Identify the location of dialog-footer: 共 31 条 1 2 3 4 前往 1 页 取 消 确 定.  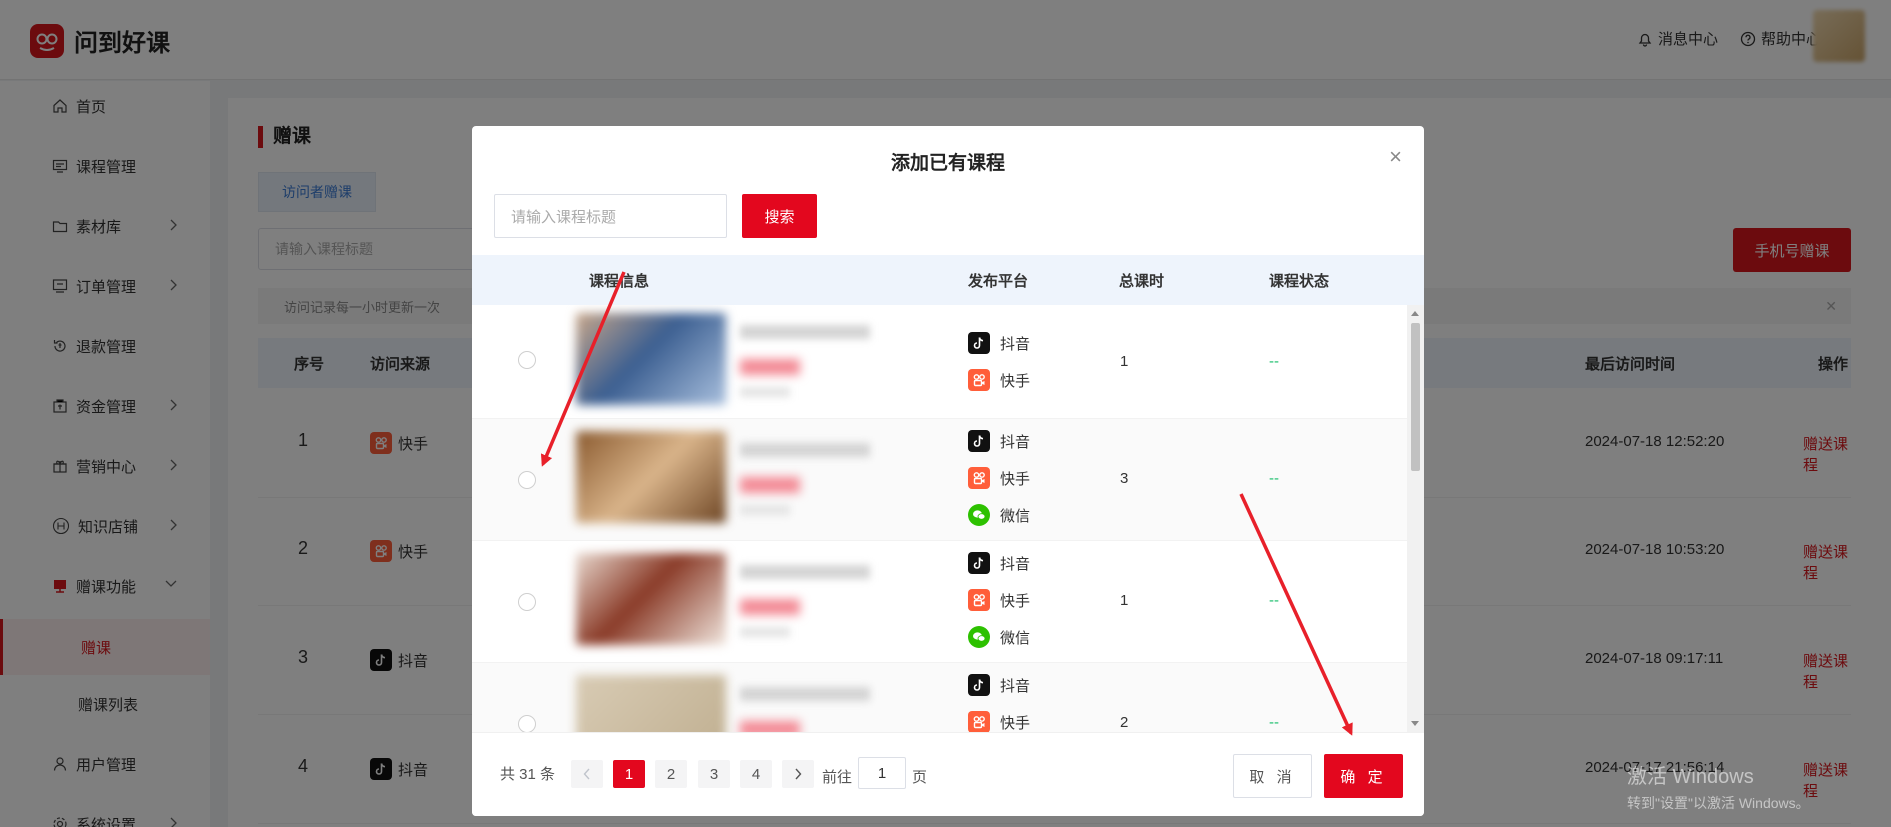
(948, 774).